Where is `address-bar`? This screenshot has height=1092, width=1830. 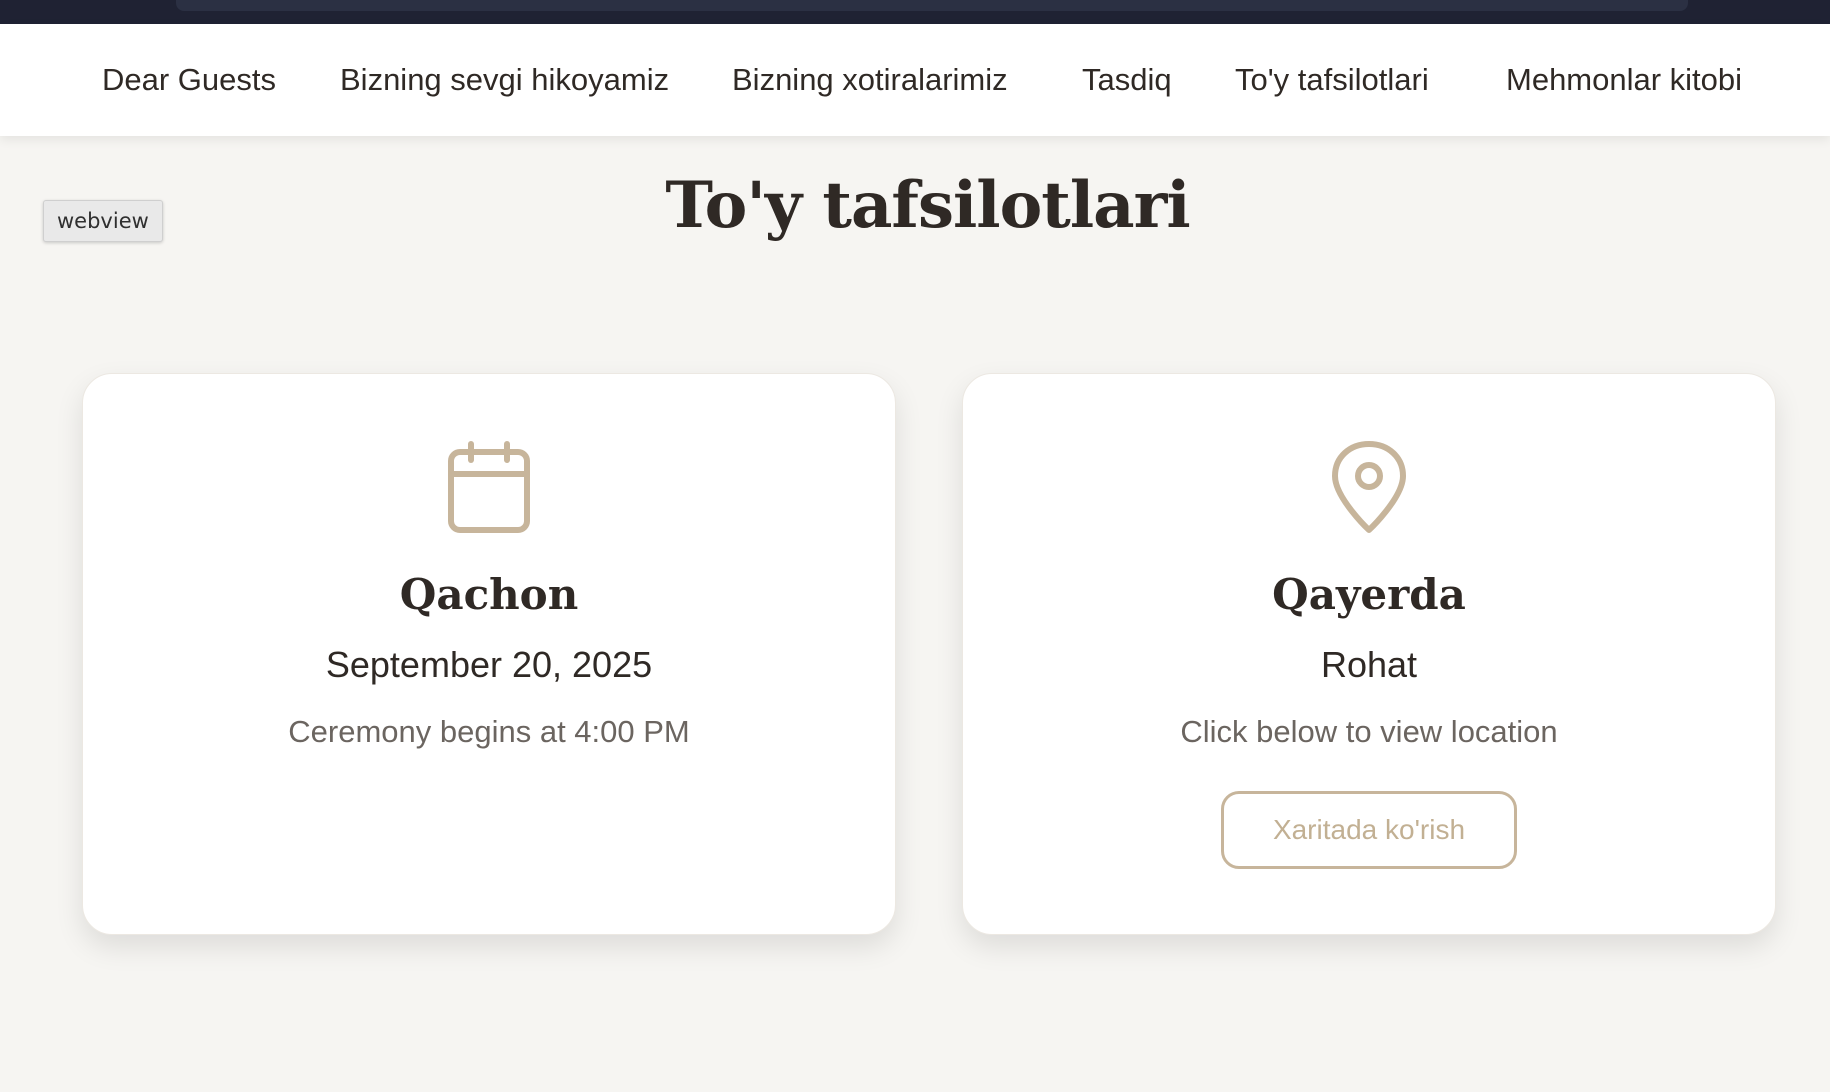 address-bar is located at coordinates (932, 5).